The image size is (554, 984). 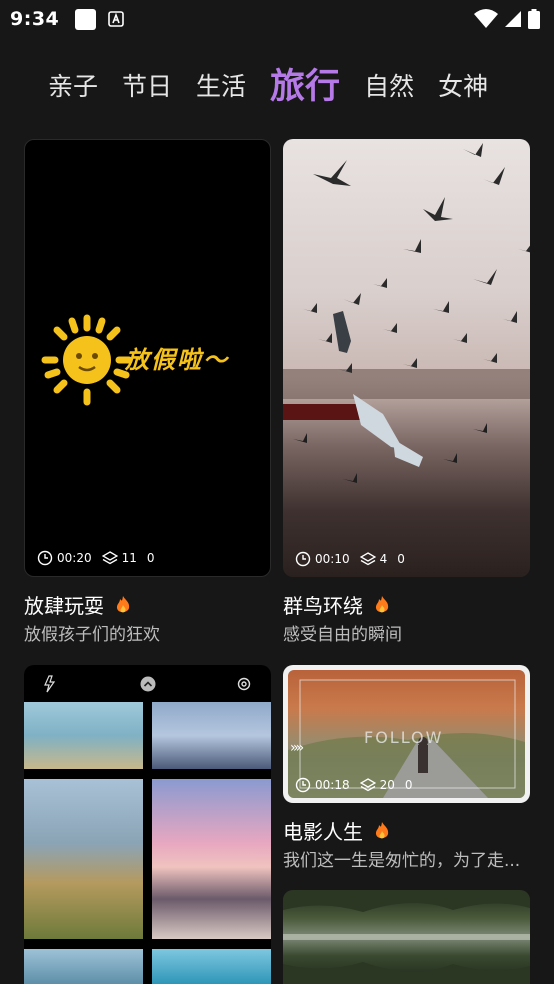 I want to click on app-a-icon, so click(x=116, y=19).